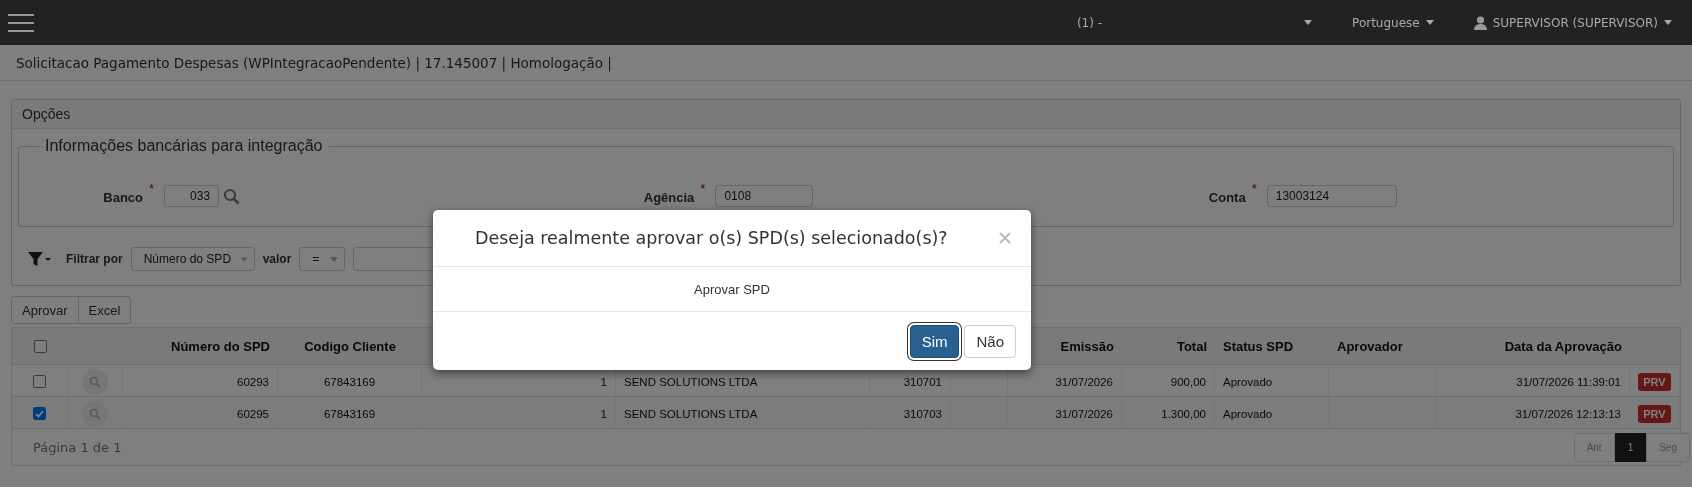  What do you see at coordinates (277, 259) in the screenshot?
I see `value-label: valor` at bounding box center [277, 259].